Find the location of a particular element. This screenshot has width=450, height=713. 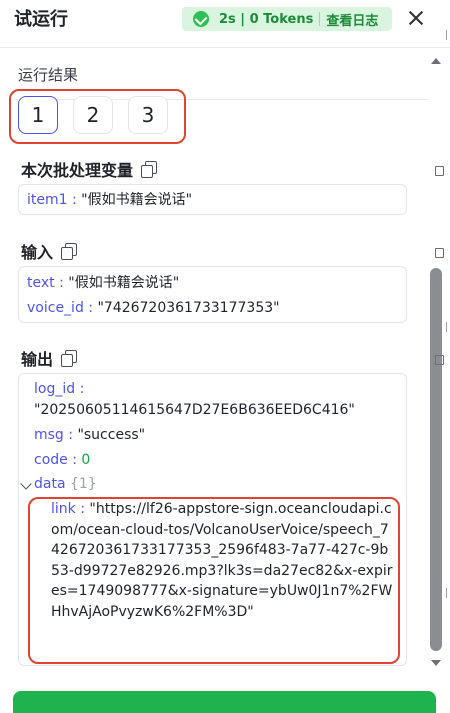

batch-var-value: "假如书籍会说话" is located at coordinates (137, 200).